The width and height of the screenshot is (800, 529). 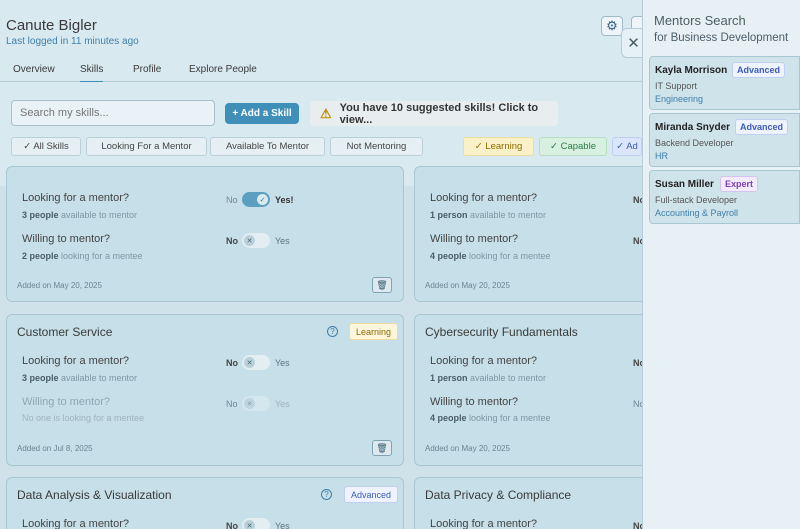 I want to click on filter-looking-for-mentor: Looking For a Mentor, so click(x=146, y=146).